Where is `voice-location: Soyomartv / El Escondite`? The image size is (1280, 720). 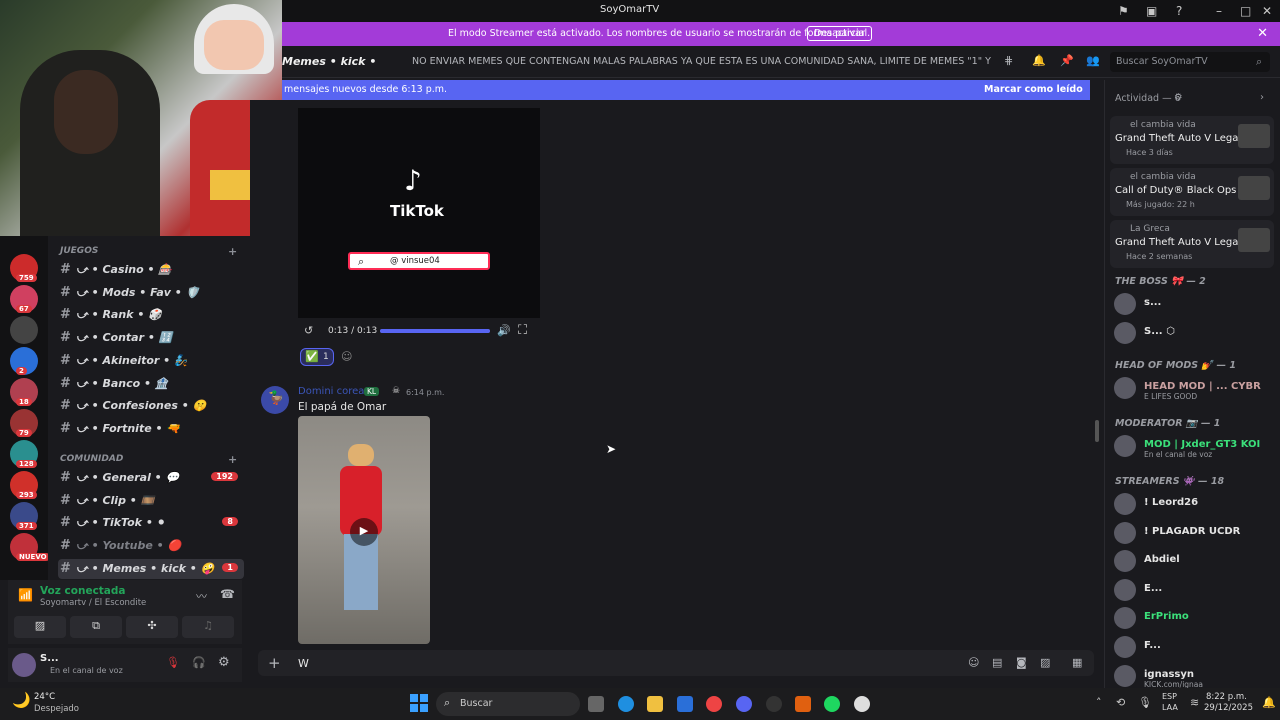
voice-location: Soyomartv / El Escondite is located at coordinates (93, 603).